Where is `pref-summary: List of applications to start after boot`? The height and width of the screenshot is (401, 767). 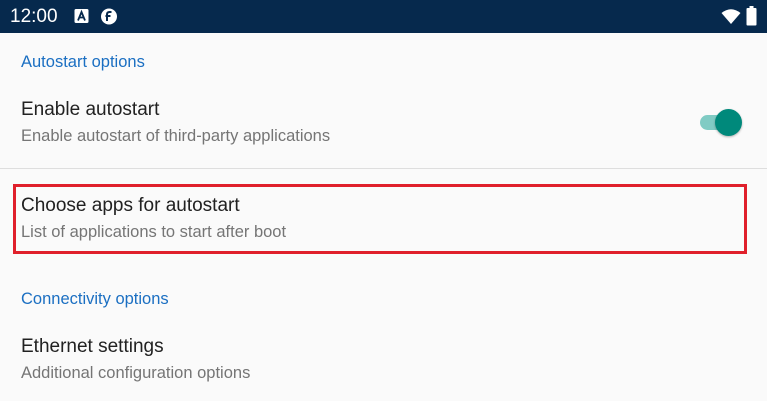 pref-summary: List of applications to start after boot is located at coordinates (154, 232).